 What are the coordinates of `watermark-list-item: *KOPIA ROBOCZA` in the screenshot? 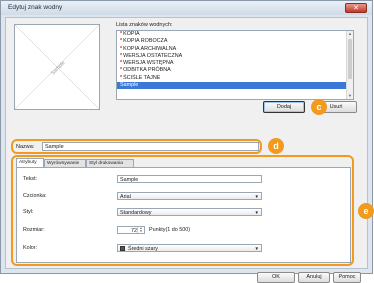 It's located at (235, 41).